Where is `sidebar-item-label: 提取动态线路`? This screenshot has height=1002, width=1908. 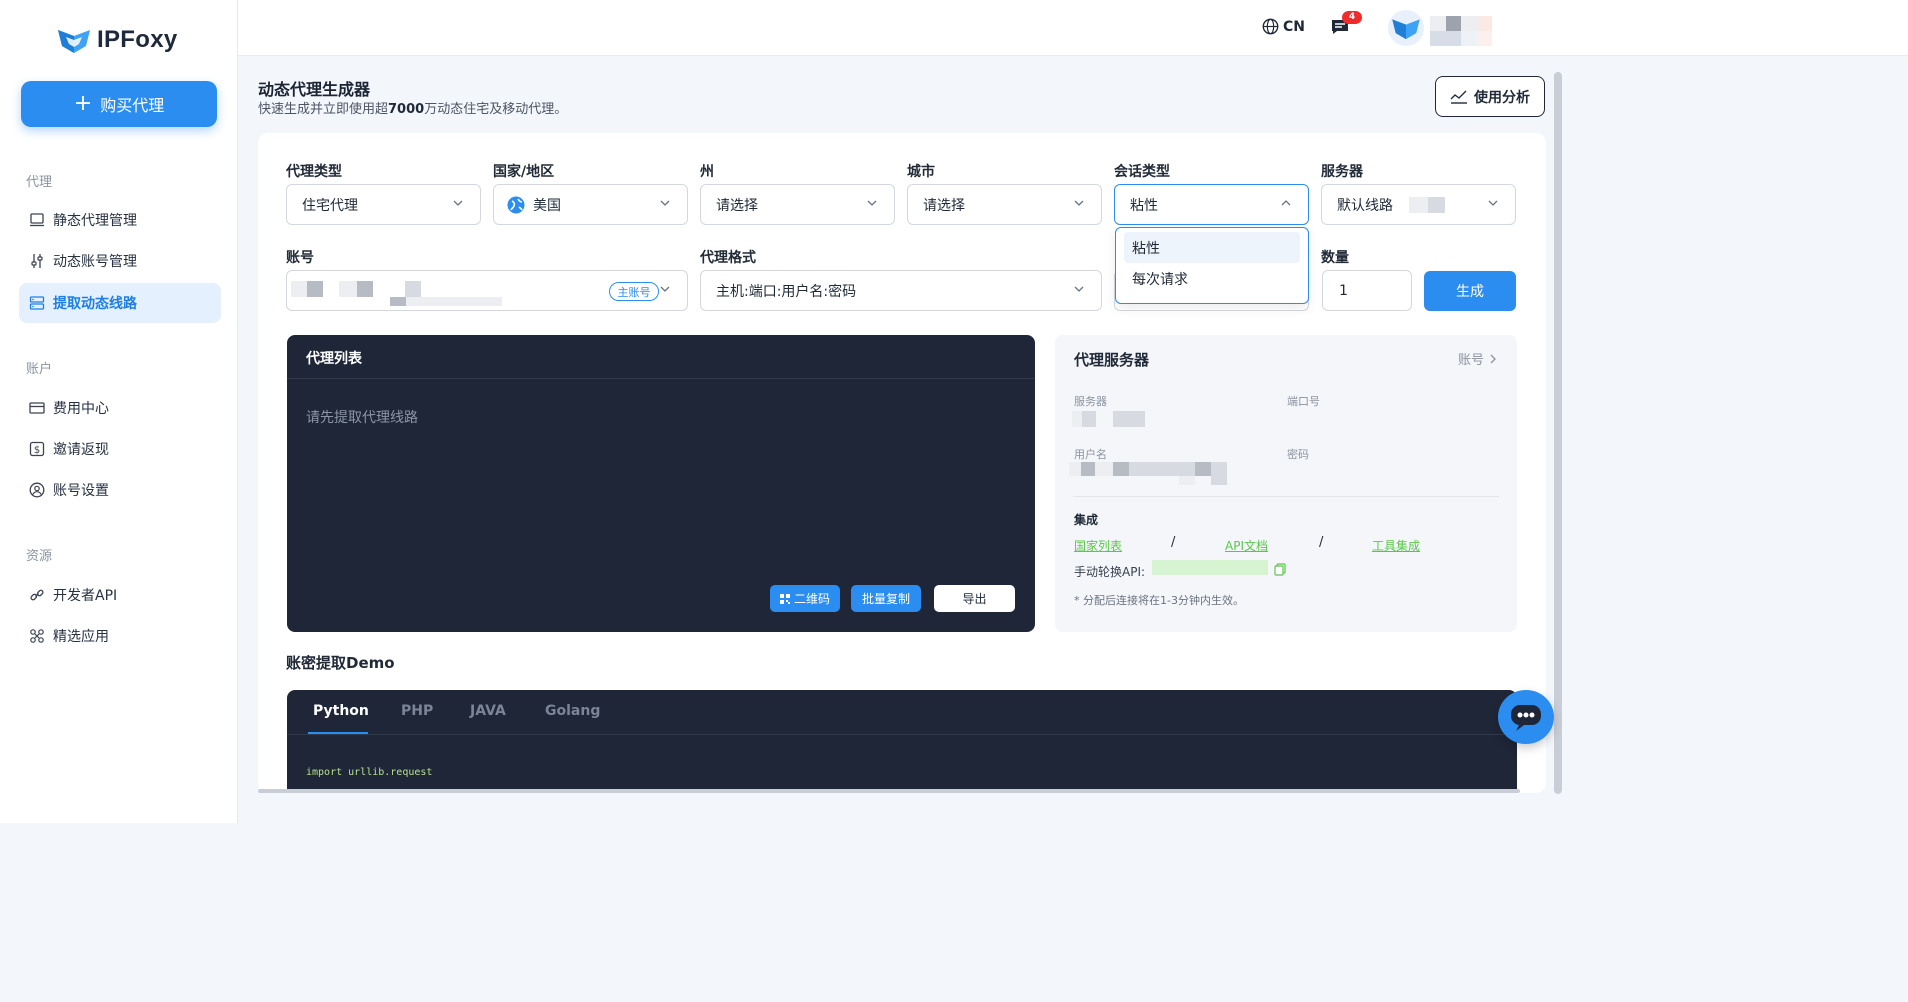 sidebar-item-label: 提取动态线路 is located at coordinates (95, 304).